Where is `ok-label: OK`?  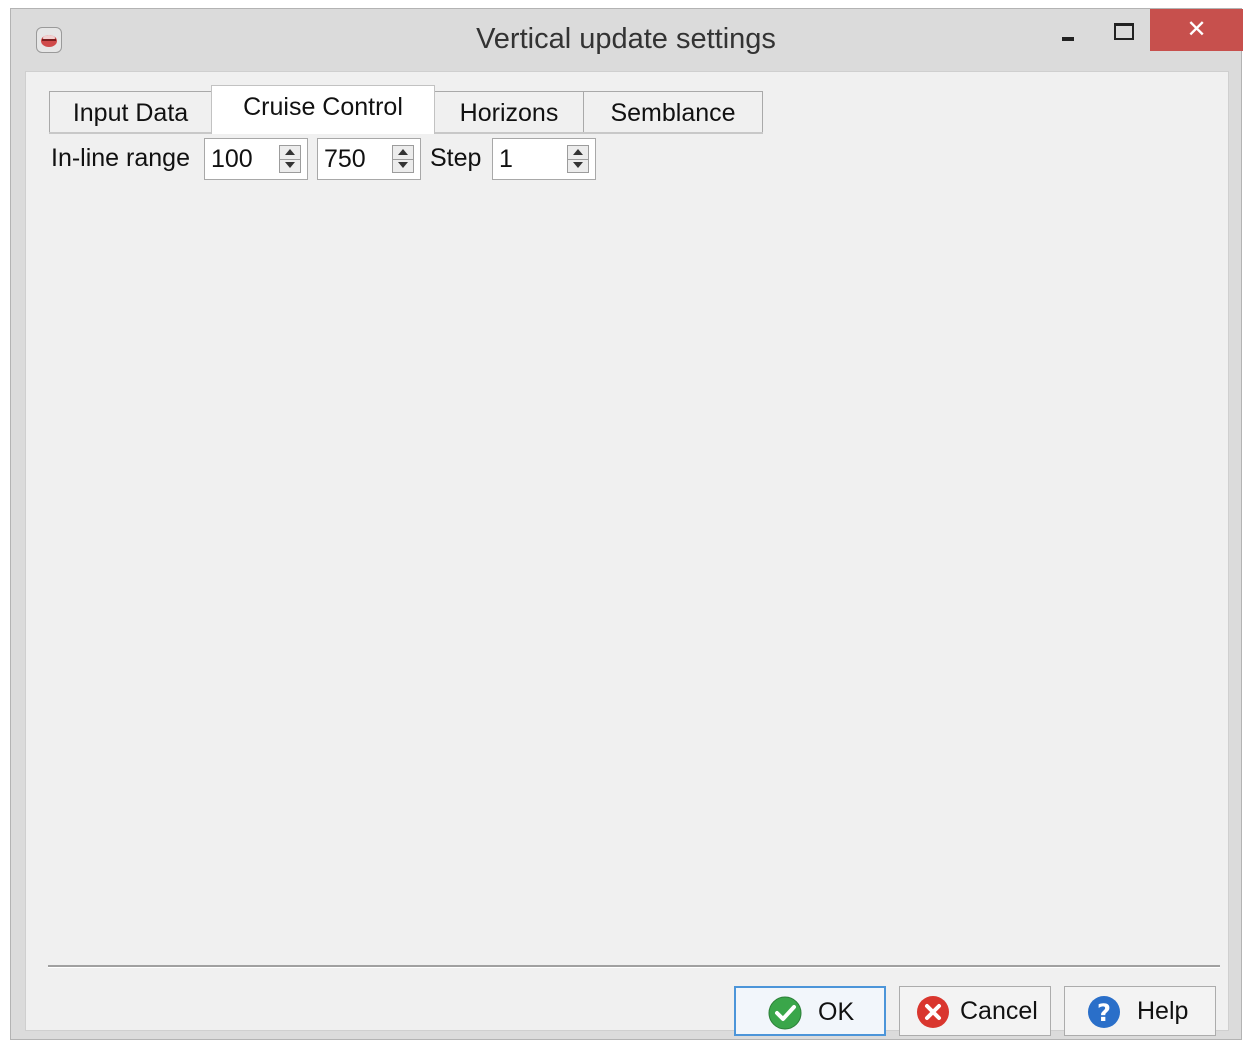 ok-label: OK is located at coordinates (836, 1012).